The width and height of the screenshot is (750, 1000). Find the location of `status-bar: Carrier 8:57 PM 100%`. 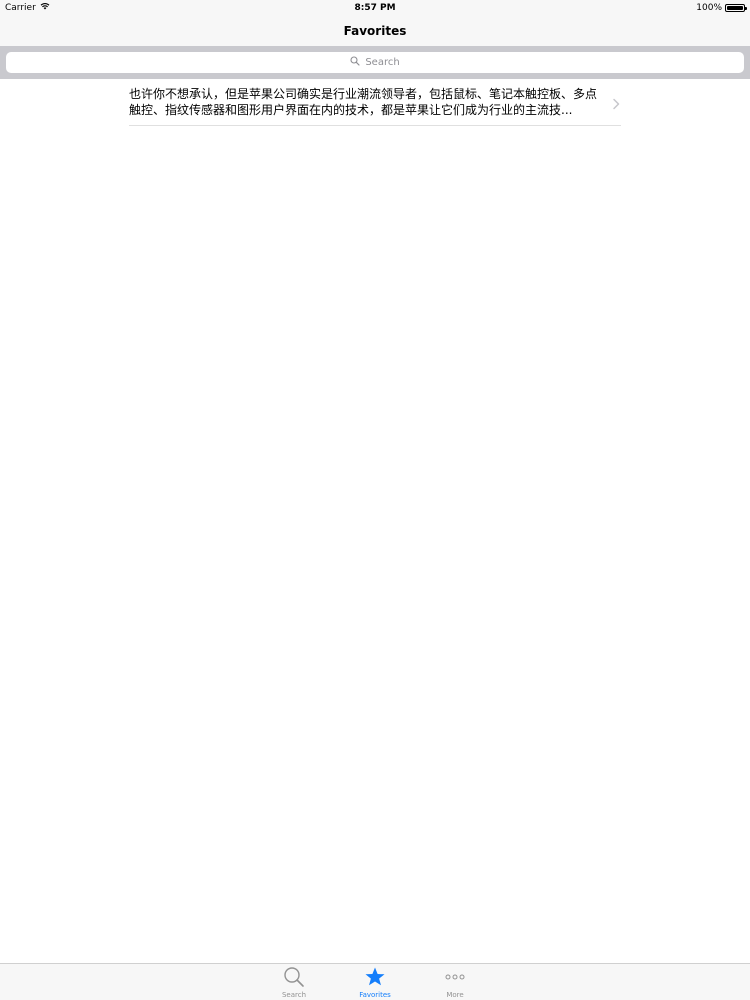

status-bar: Carrier 8:57 PM 100% is located at coordinates (375, 8).